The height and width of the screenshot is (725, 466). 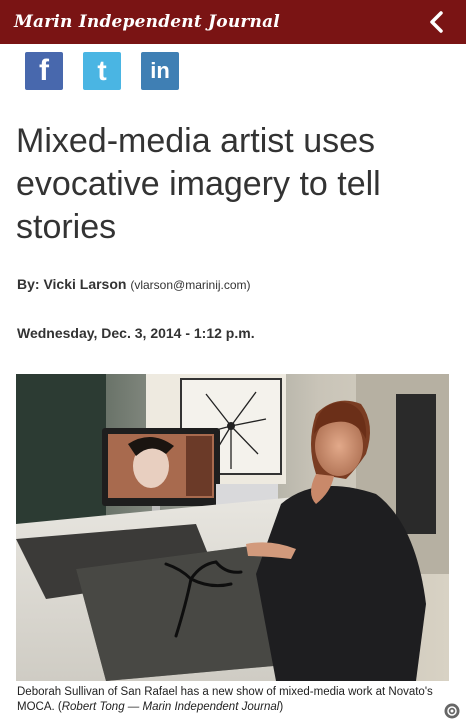 What do you see at coordinates (147, 22) in the screenshot?
I see `masthead-logo: Marin Independent Journal` at bounding box center [147, 22].